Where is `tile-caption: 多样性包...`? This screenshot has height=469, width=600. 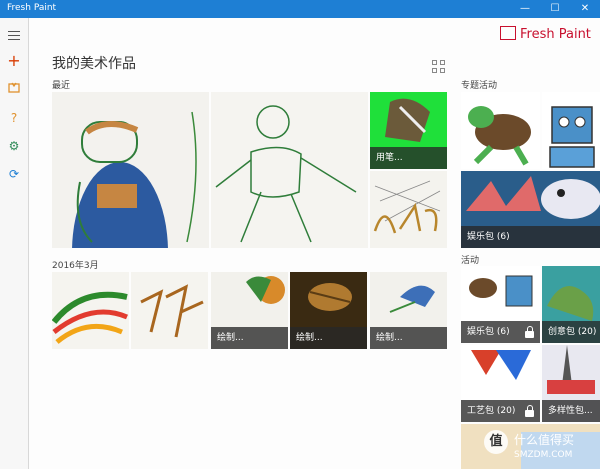
tile-caption: 多样性包... is located at coordinates (571, 411).